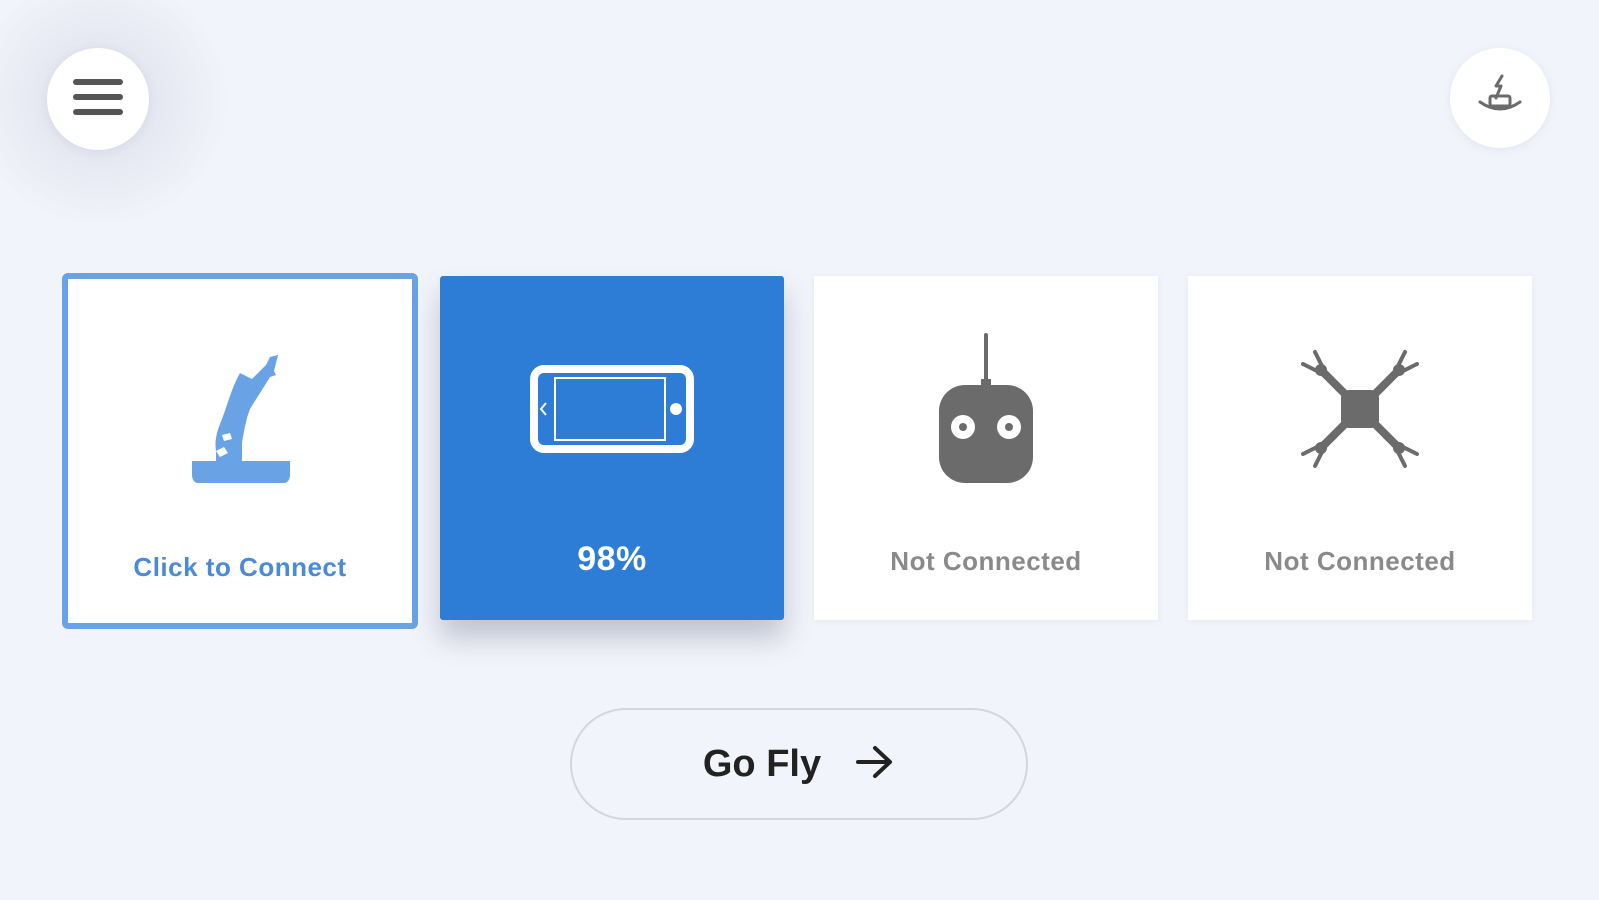 Image resolution: width=1599 pixels, height=900 pixels. What do you see at coordinates (612, 559) in the screenshot?
I see `phone-battery-percent: 98%` at bounding box center [612, 559].